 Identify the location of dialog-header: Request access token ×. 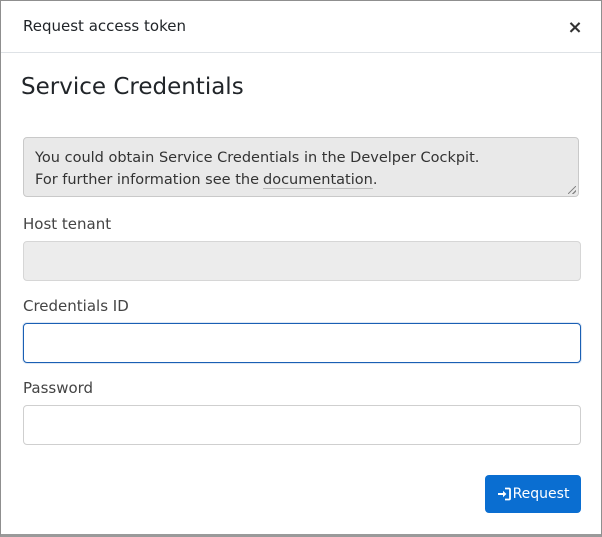
(301, 27).